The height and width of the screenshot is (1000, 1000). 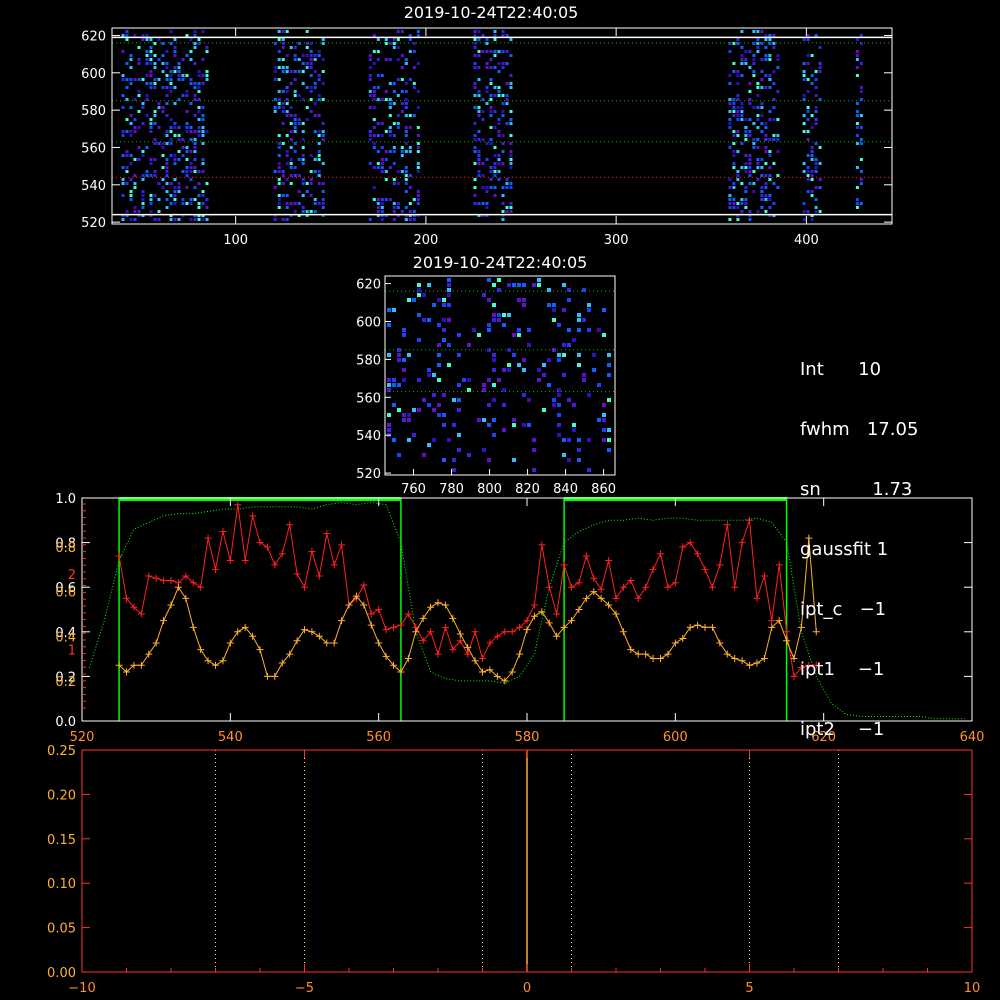 I want to click on panel3-xtick-label: 640, so click(x=972, y=737).